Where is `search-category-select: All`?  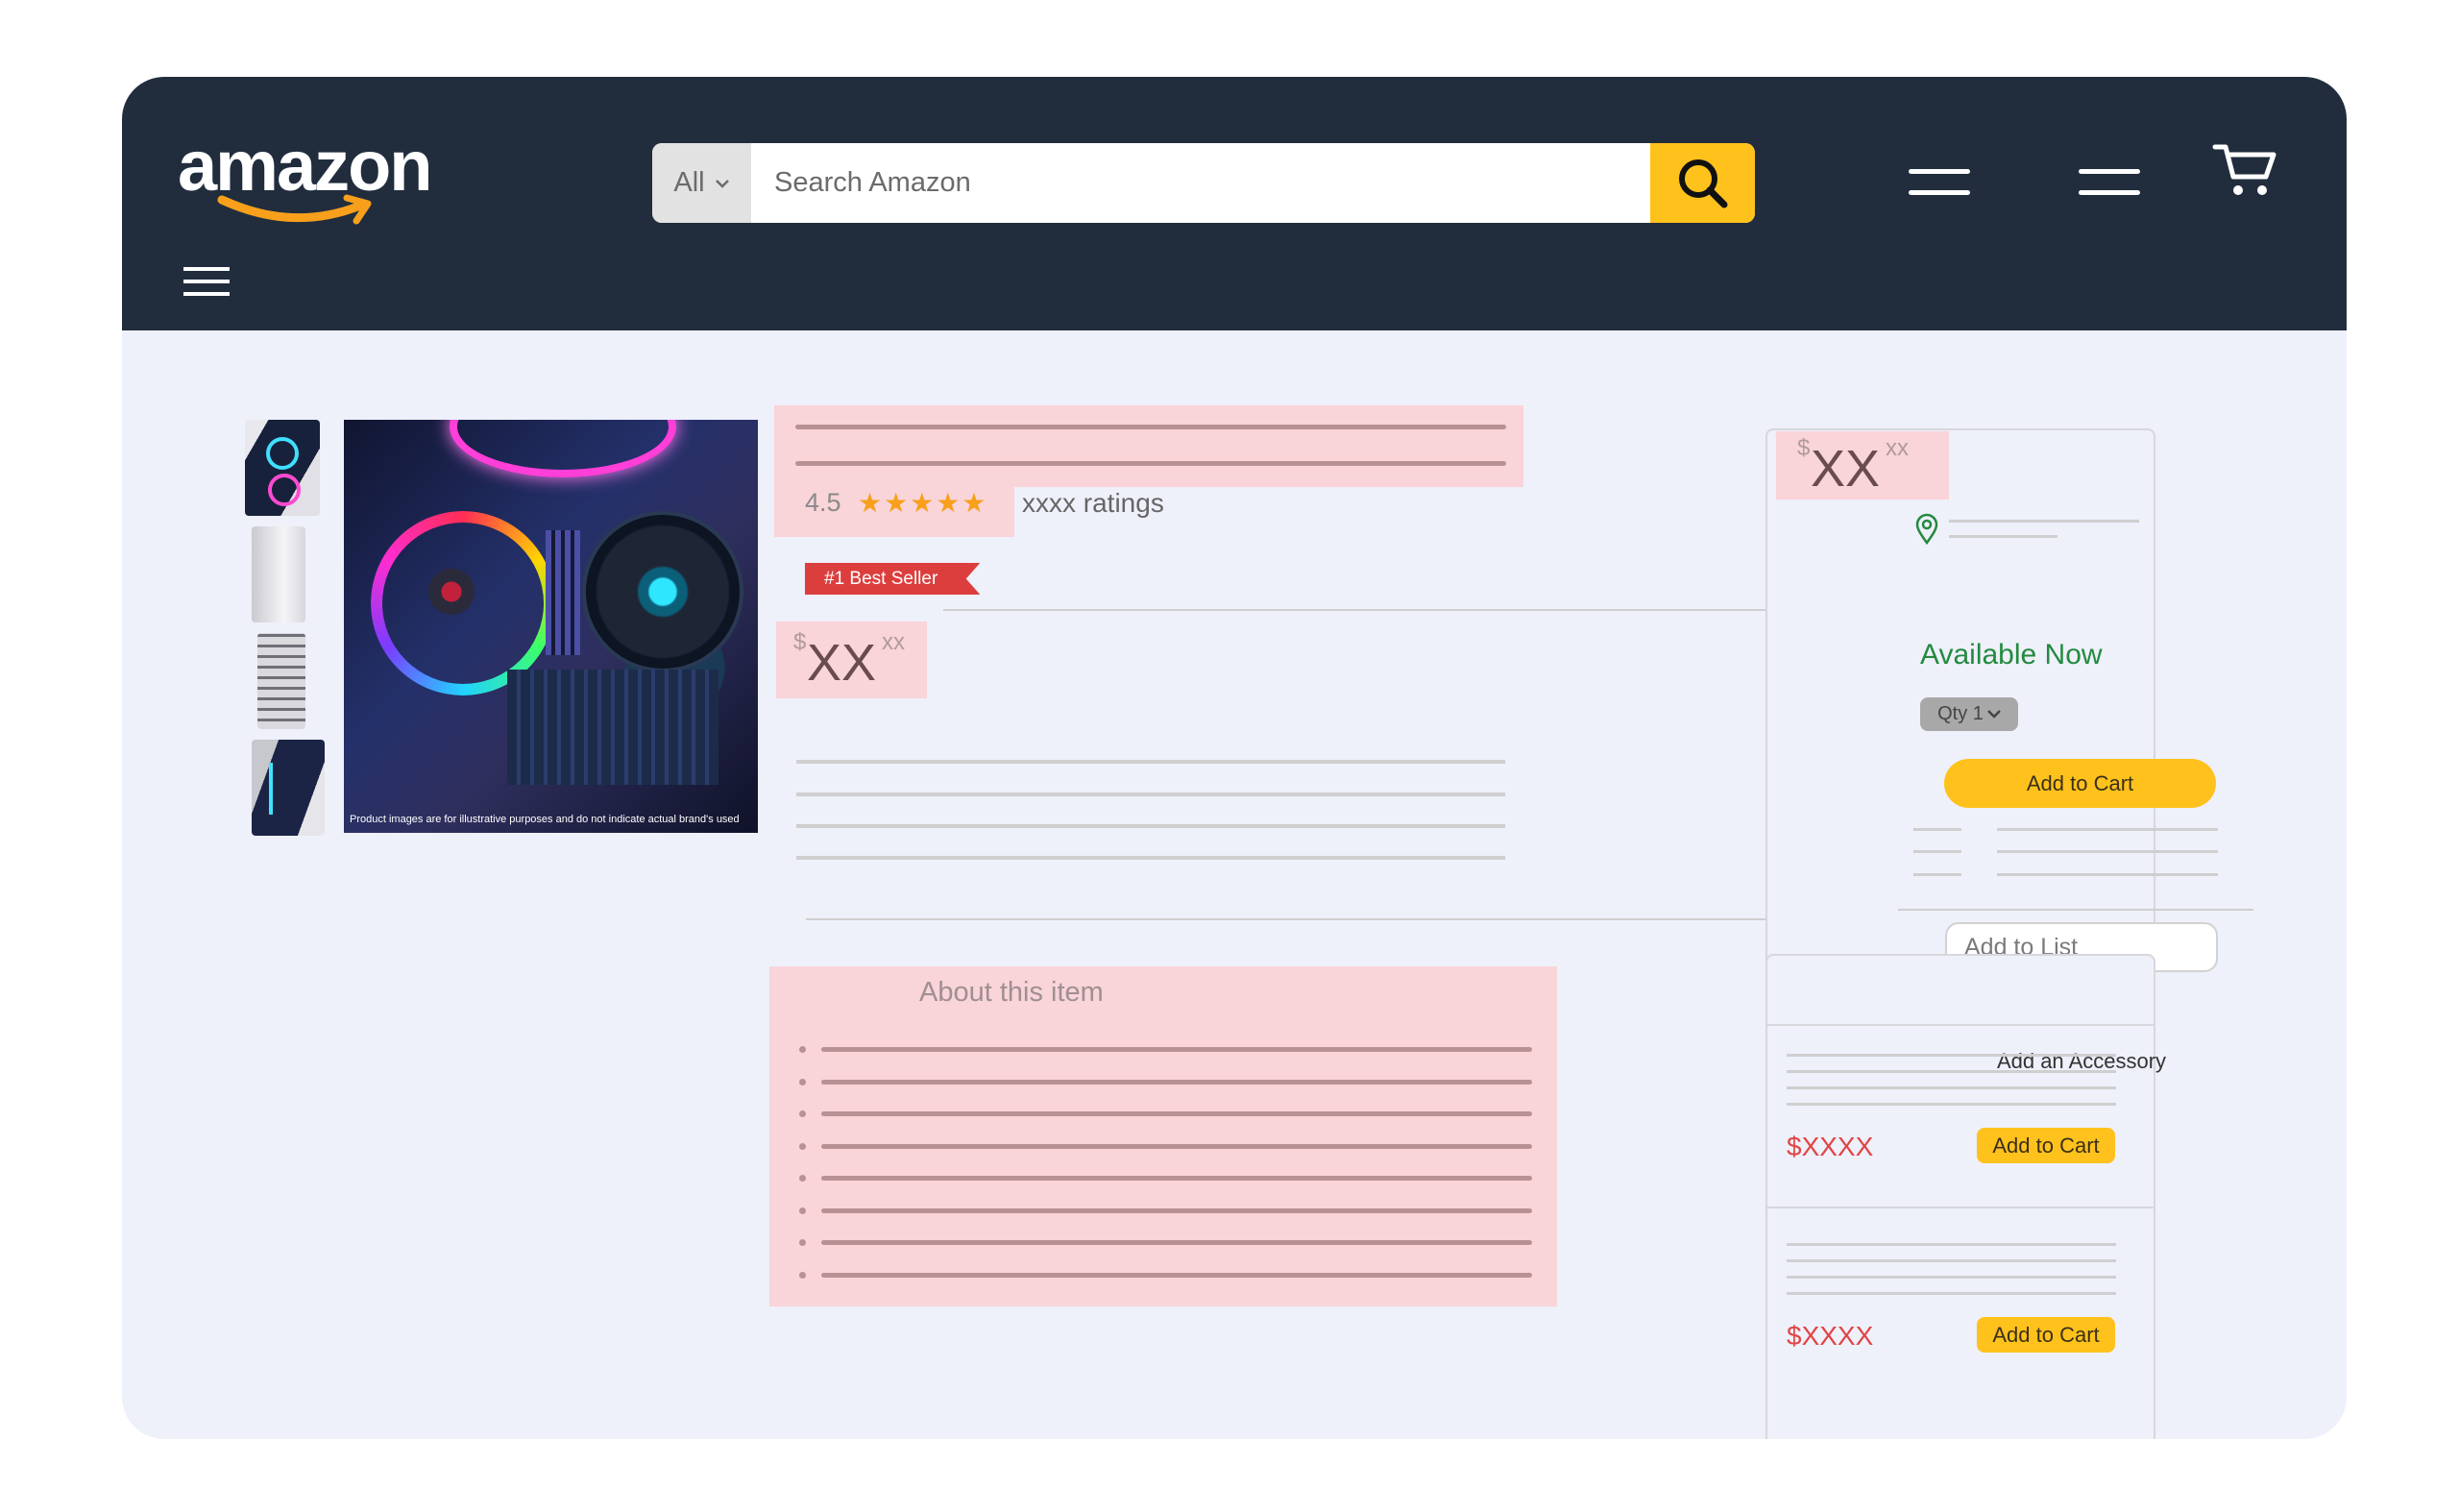
search-category-select: All is located at coordinates (701, 183).